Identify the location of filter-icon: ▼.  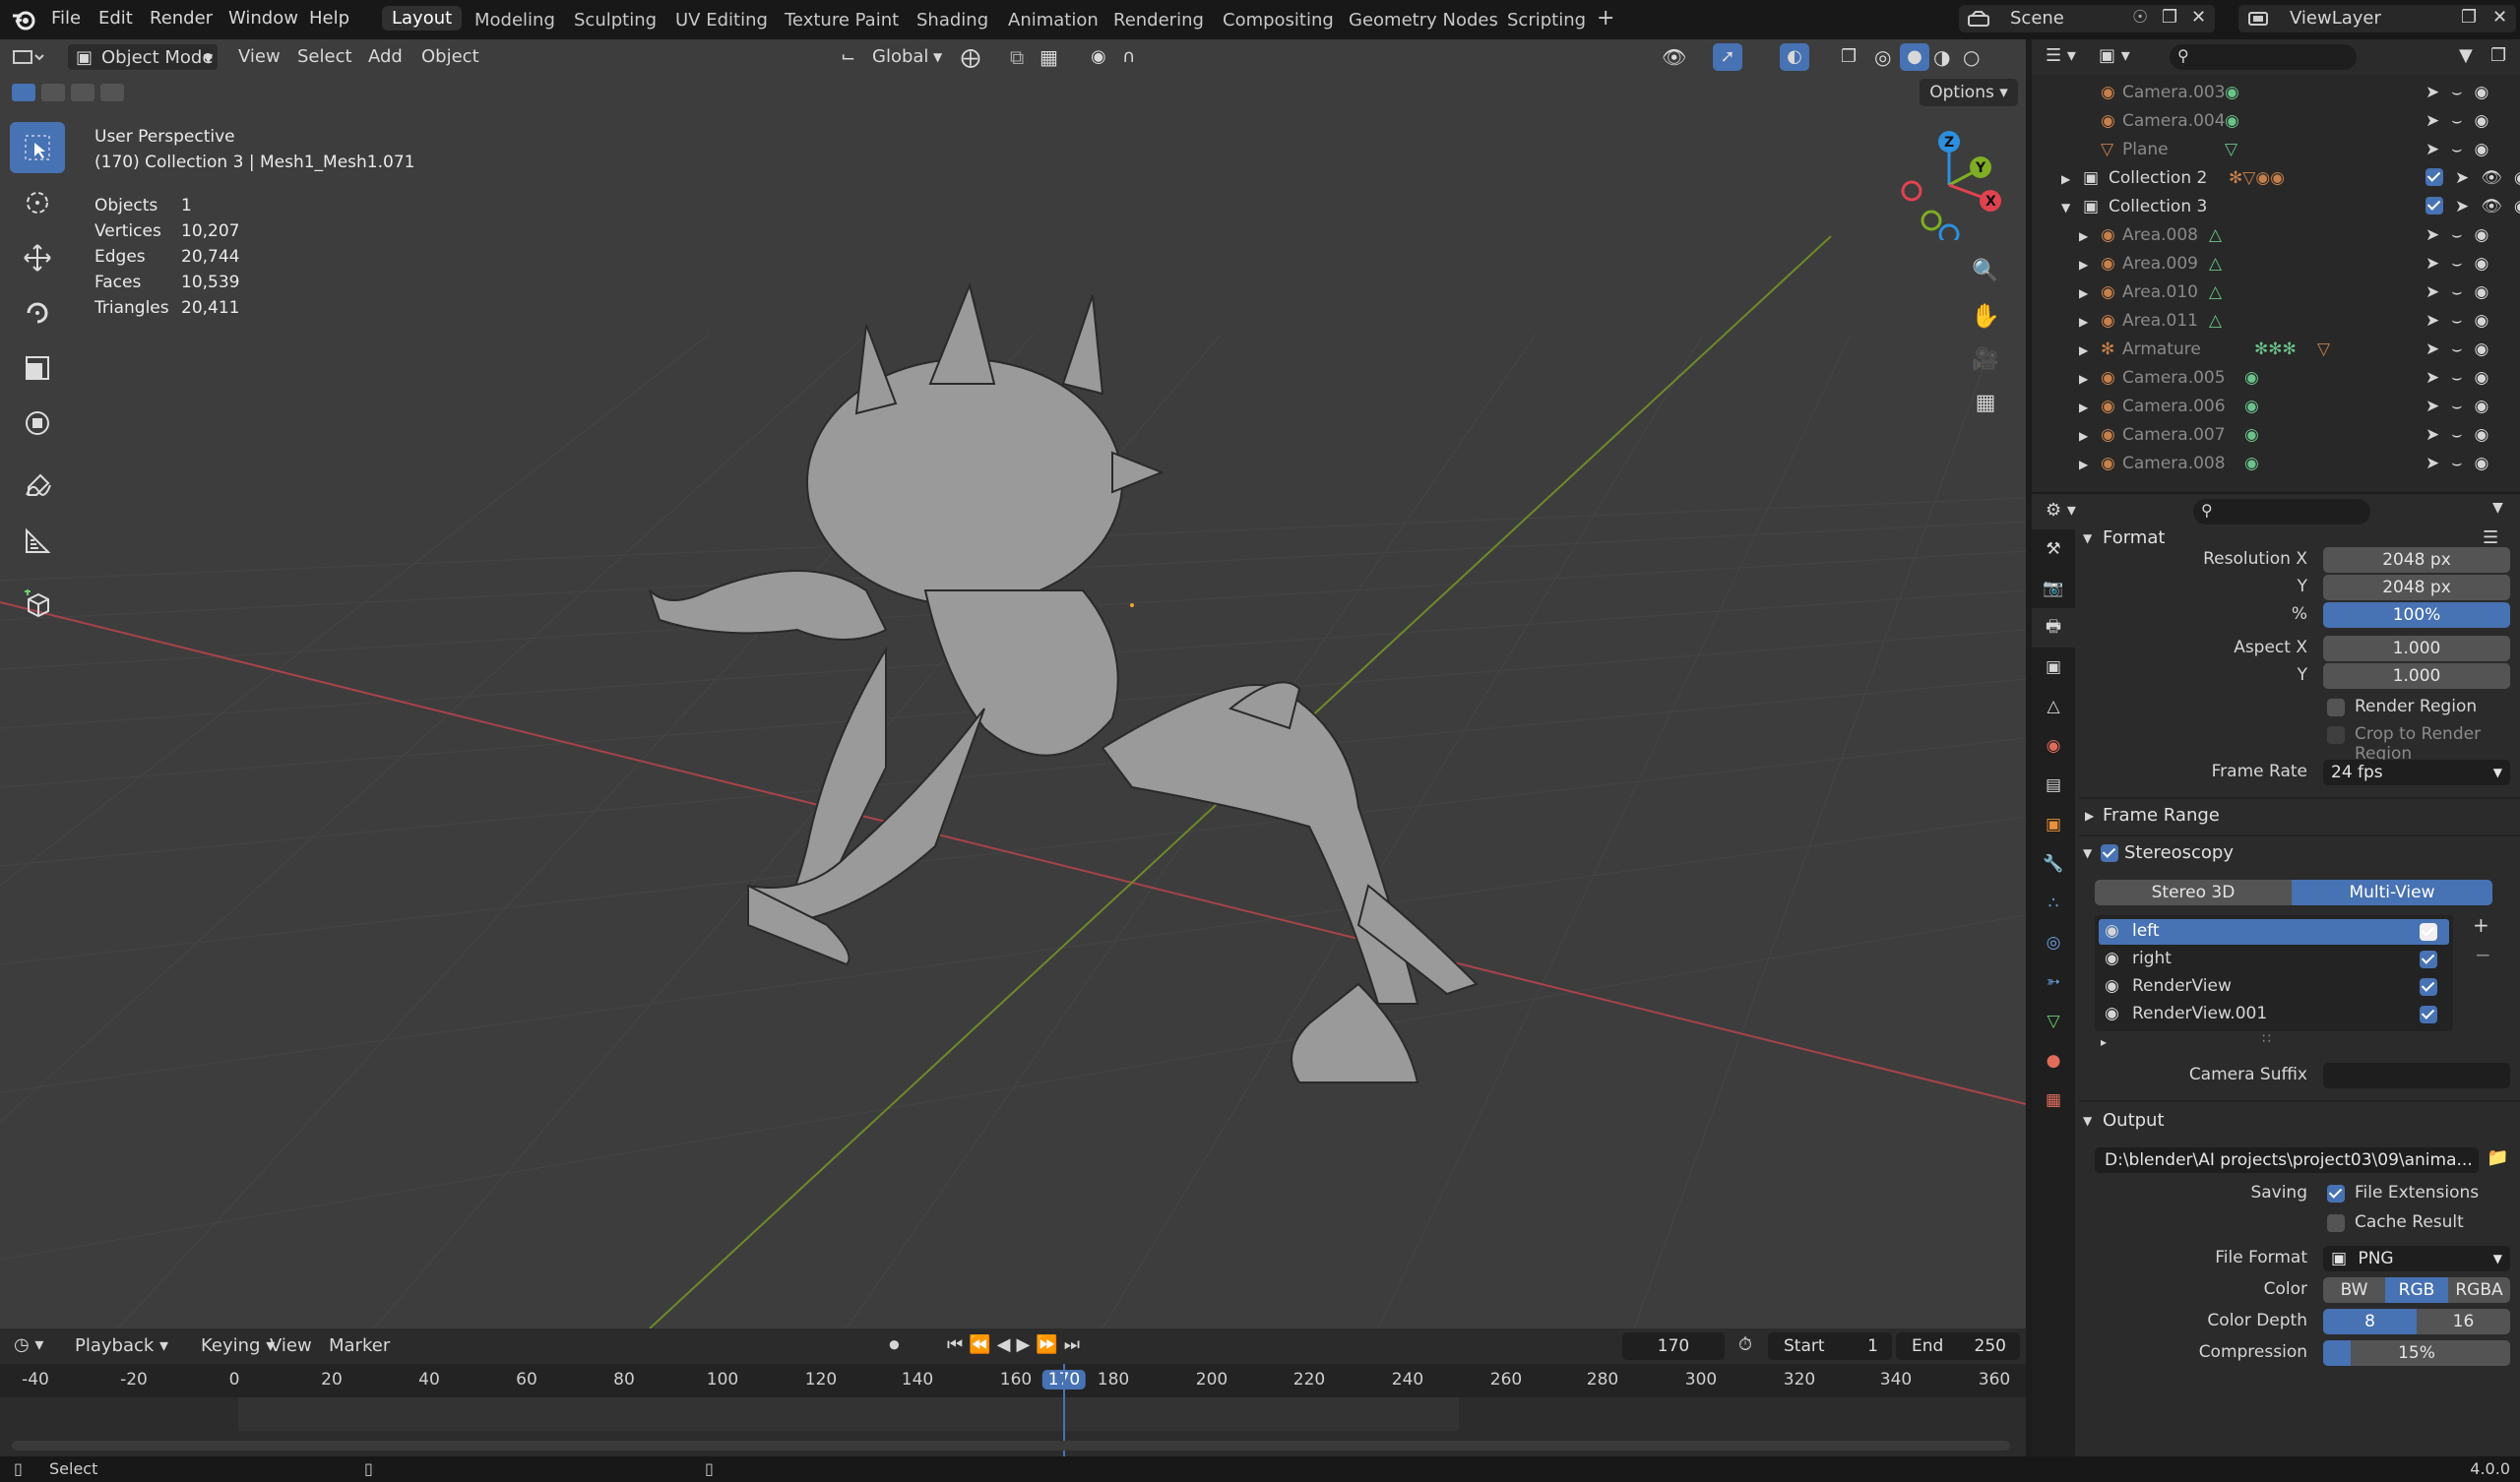
(2466, 55).